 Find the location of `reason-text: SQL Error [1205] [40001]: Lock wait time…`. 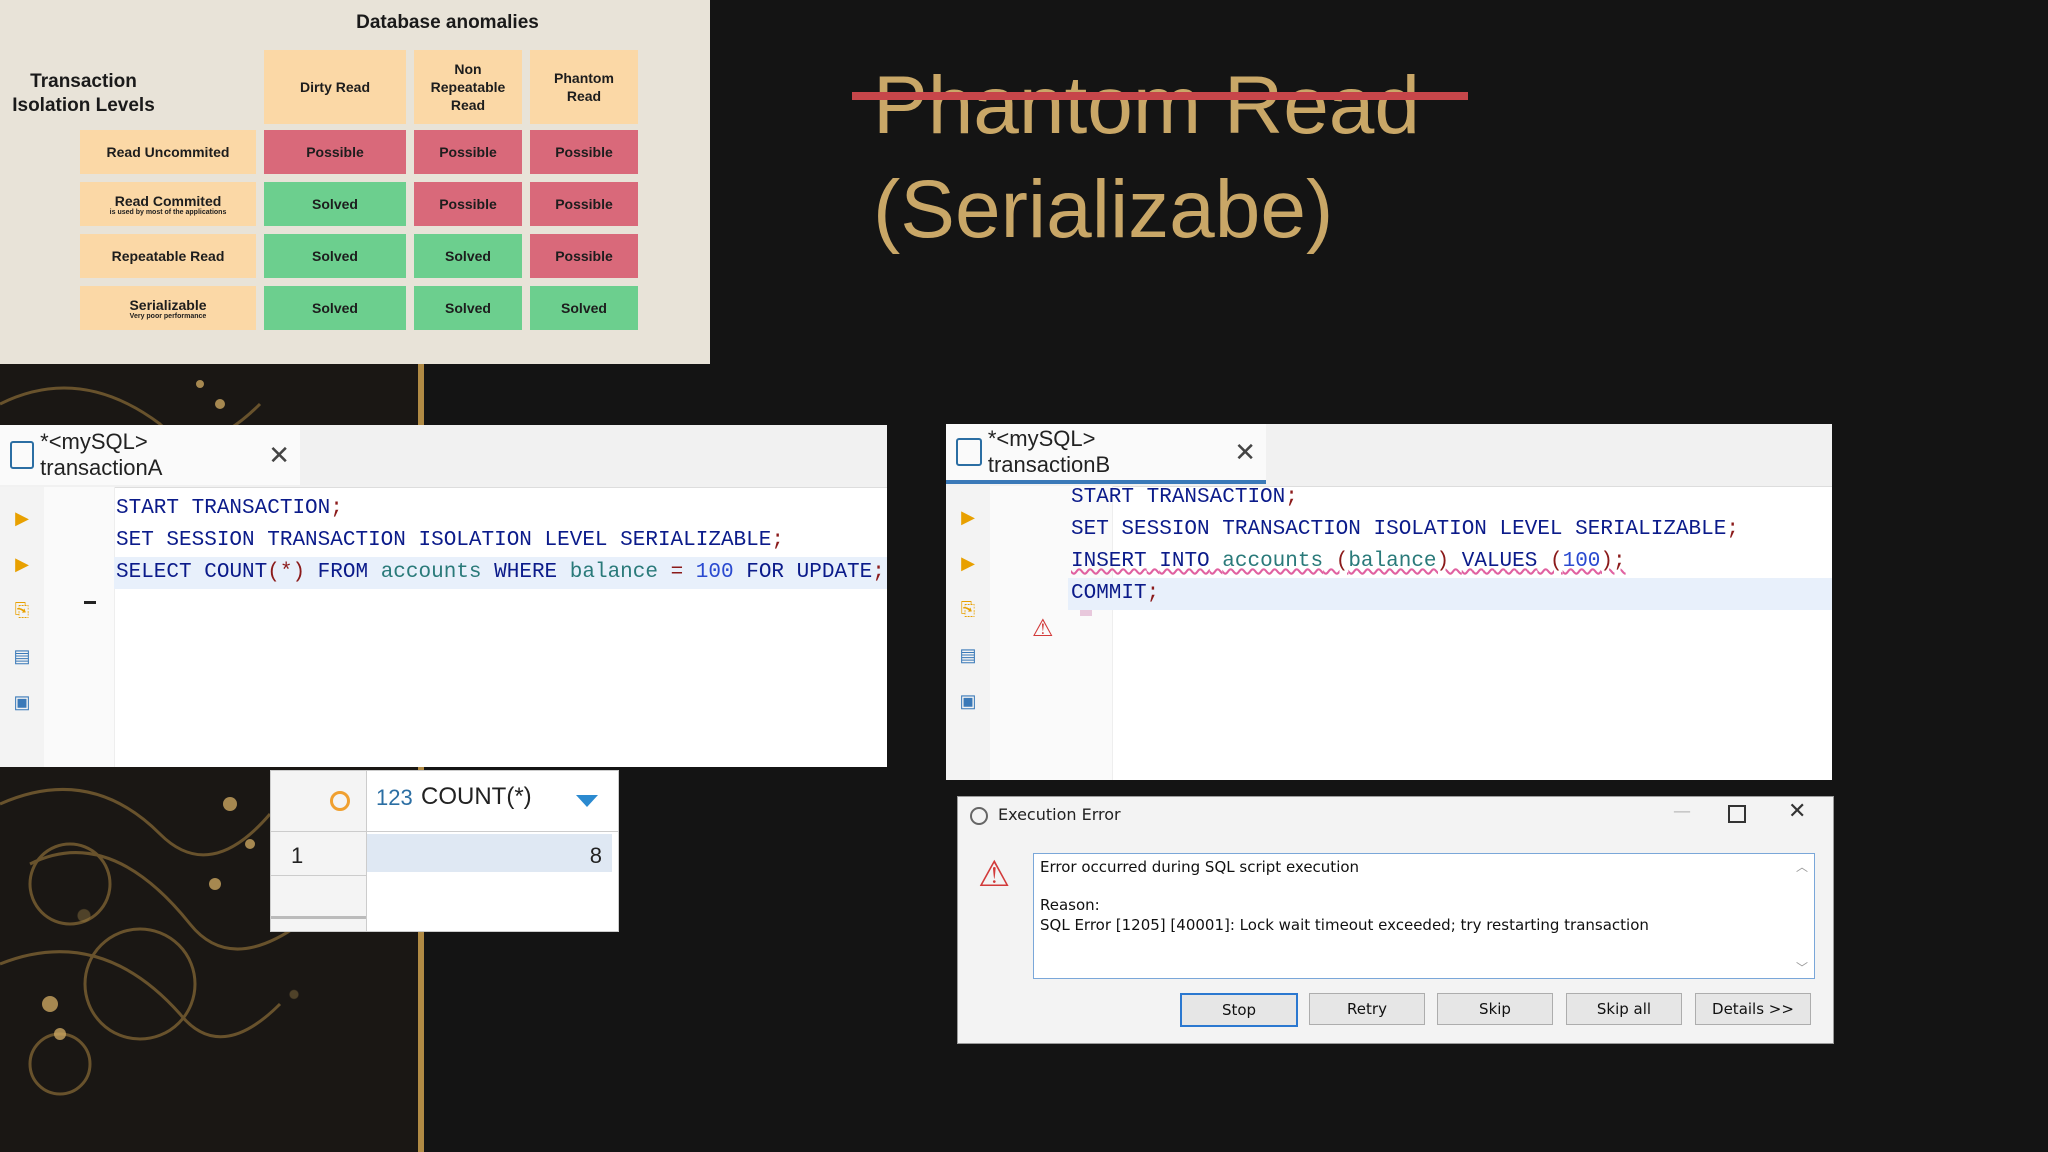

reason-text: SQL Error [1205] [40001]: Lock wait time… is located at coordinates (1344, 925).